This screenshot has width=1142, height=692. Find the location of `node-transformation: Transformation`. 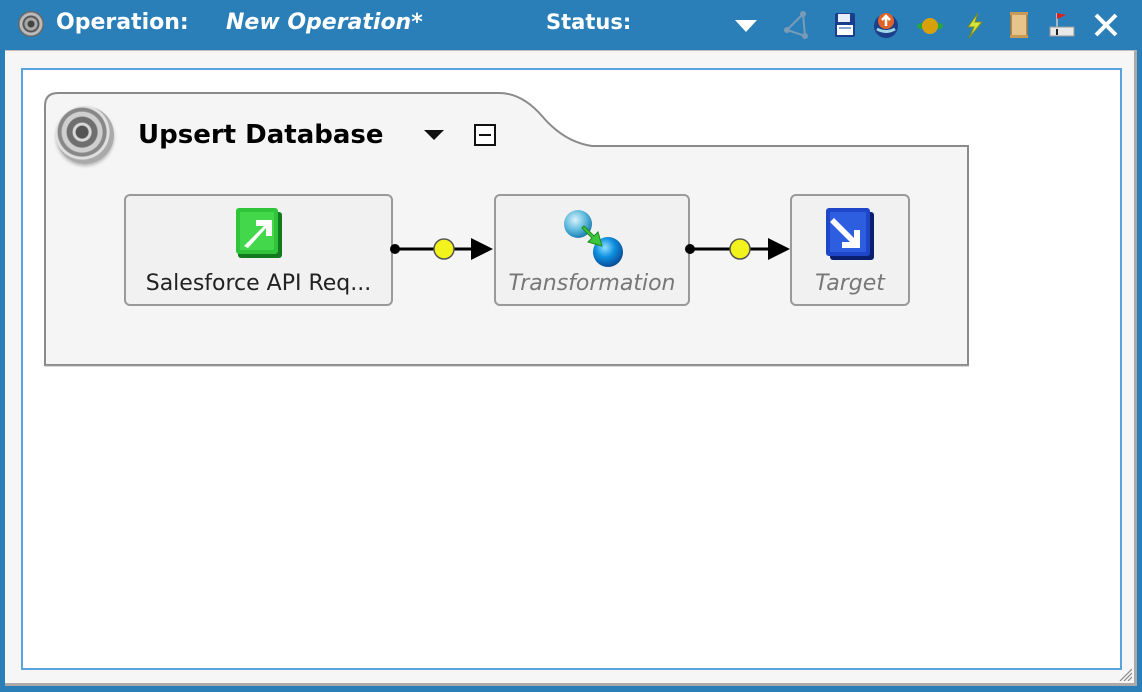

node-transformation: Transformation is located at coordinates (592, 250).